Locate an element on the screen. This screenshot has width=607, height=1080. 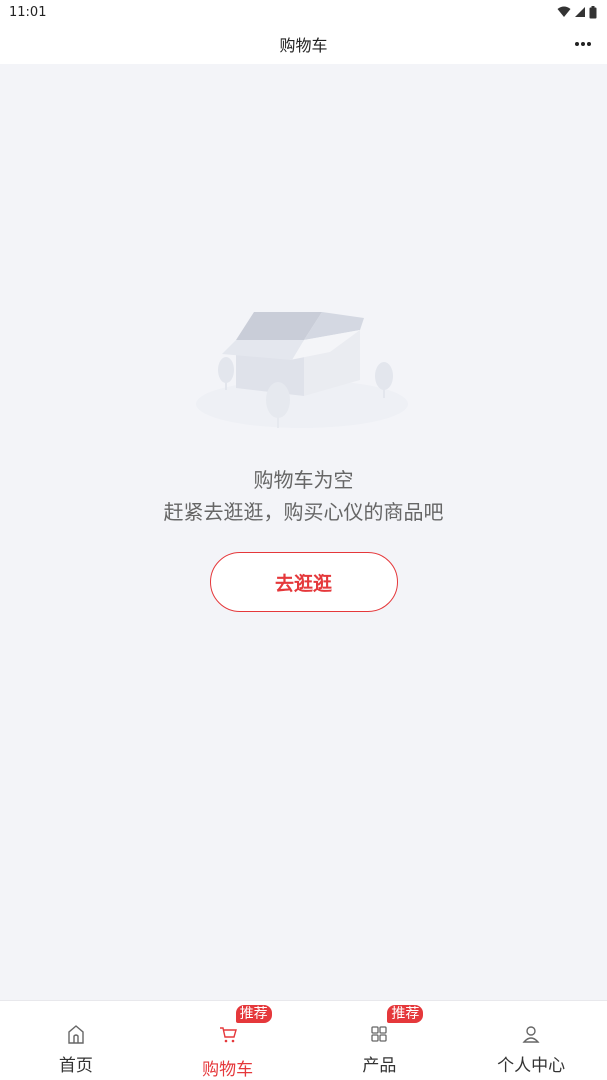
tab-products: 推荐 产品 is located at coordinates (380, 1040).